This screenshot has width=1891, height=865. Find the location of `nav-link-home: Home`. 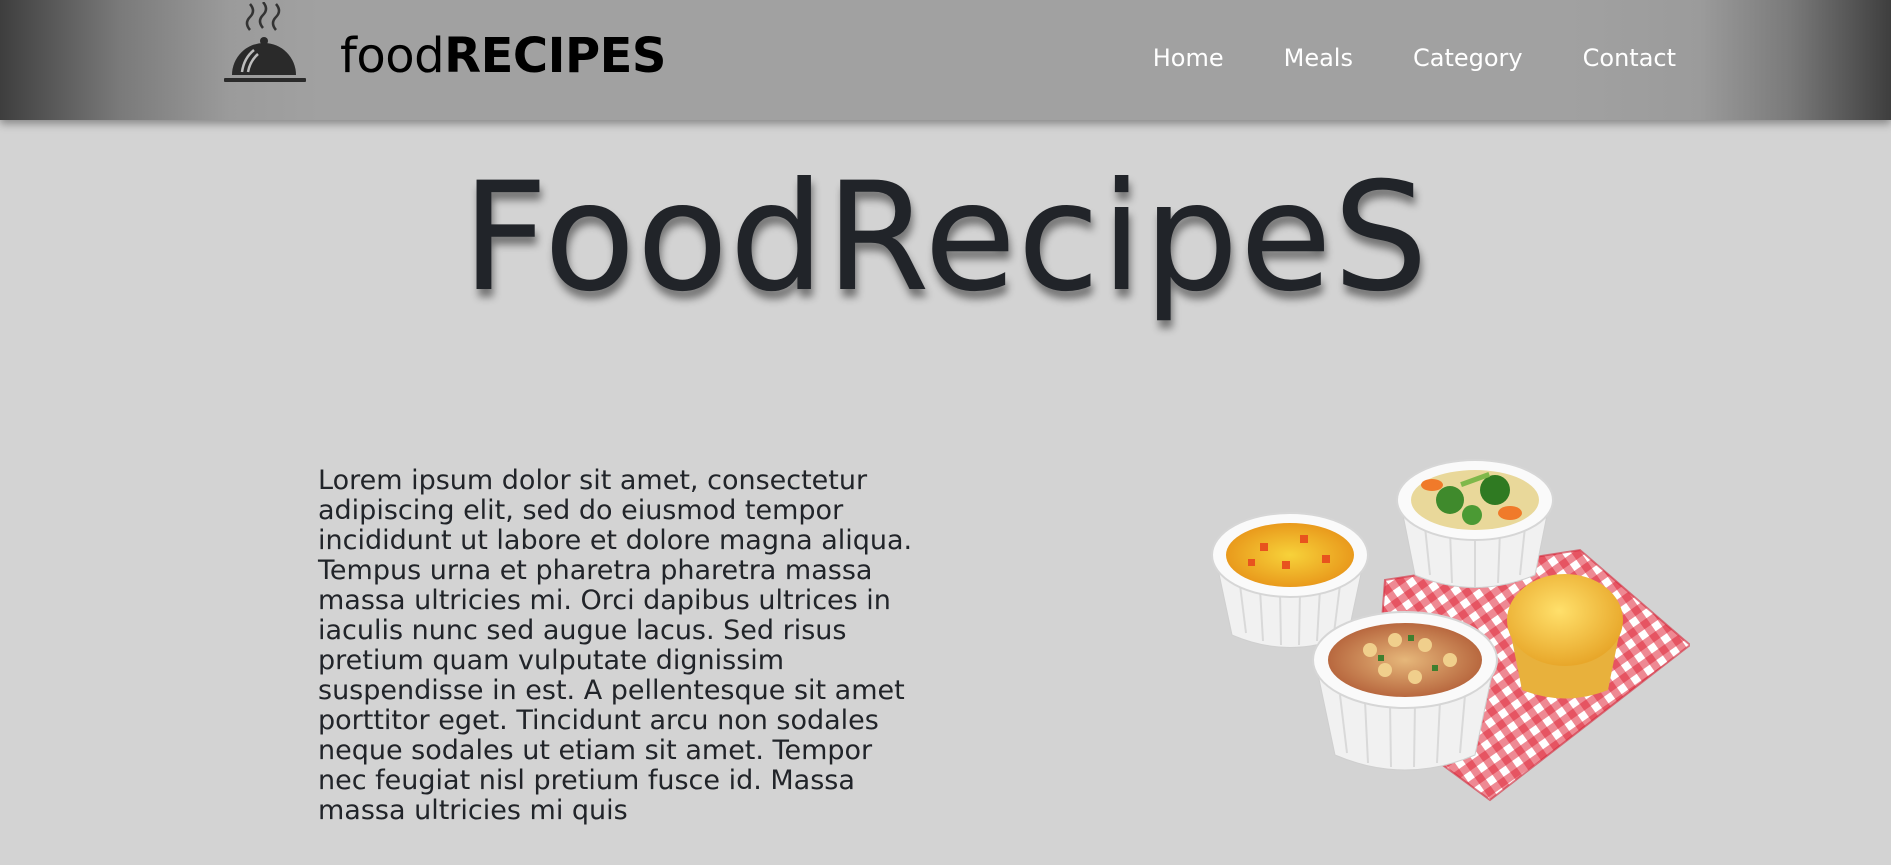

nav-link-home: Home is located at coordinates (1188, 58).